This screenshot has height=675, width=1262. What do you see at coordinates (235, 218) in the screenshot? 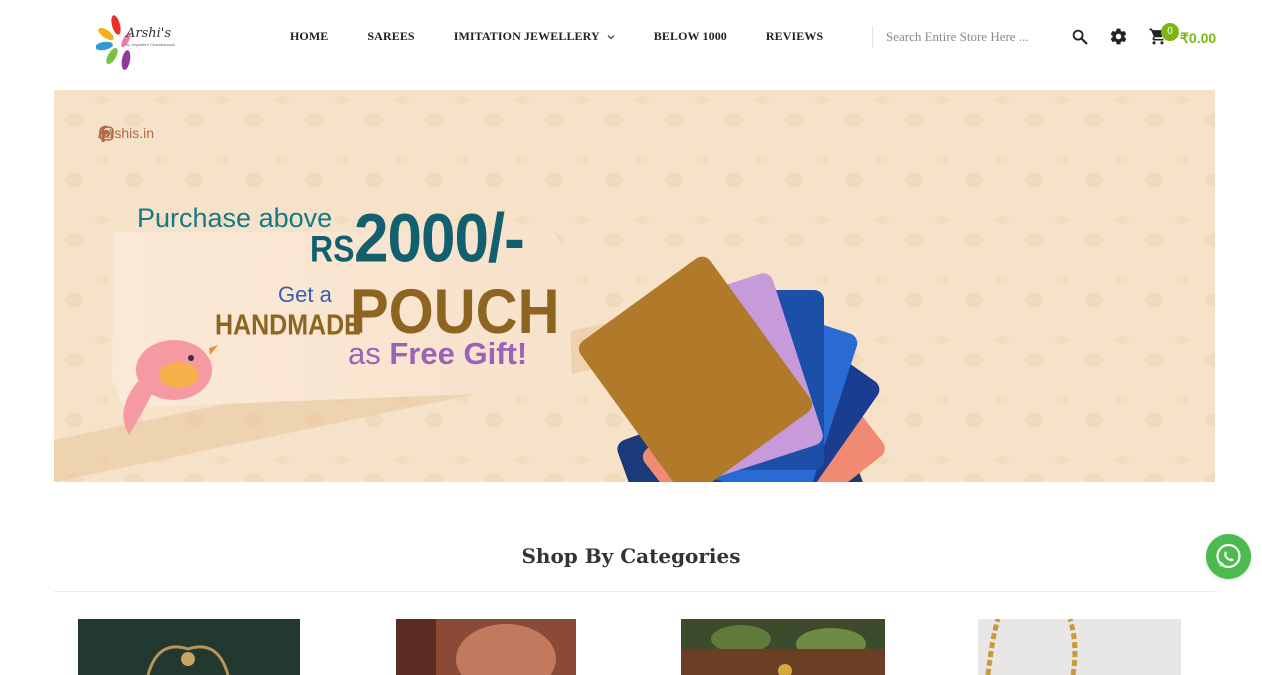
I see `banner-line1: Purchase above` at bounding box center [235, 218].